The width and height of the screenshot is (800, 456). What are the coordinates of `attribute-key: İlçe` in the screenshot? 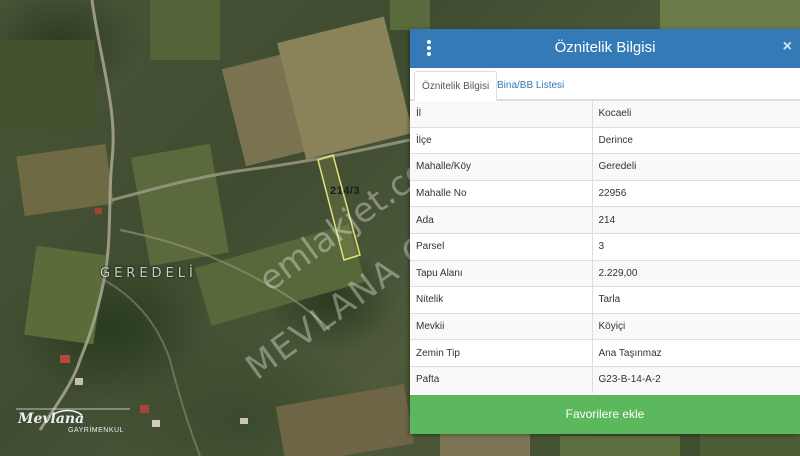 It's located at (501, 140).